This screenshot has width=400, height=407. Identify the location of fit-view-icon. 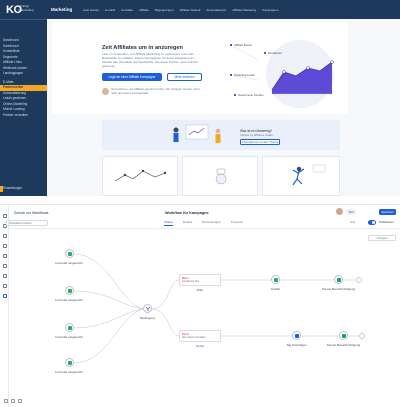
(20, 401).